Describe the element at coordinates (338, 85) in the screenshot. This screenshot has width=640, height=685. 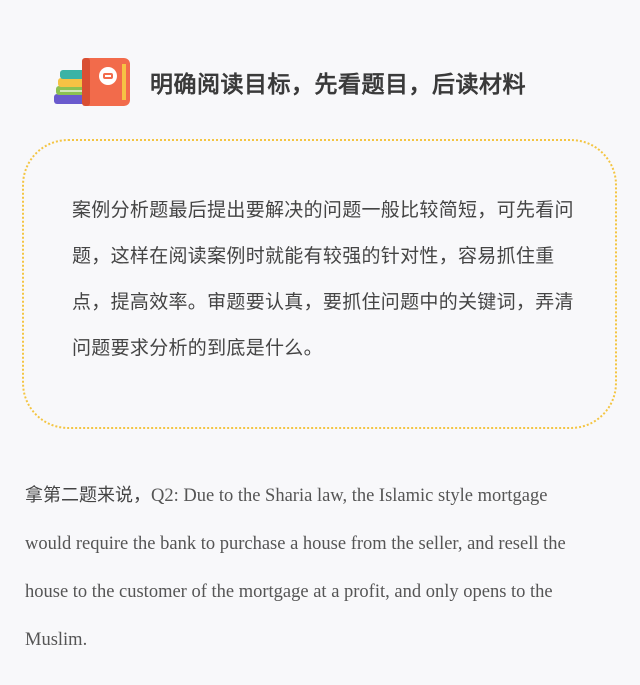
I see `section-title: 明确阅读目标，先看题目，后读材料` at that location.